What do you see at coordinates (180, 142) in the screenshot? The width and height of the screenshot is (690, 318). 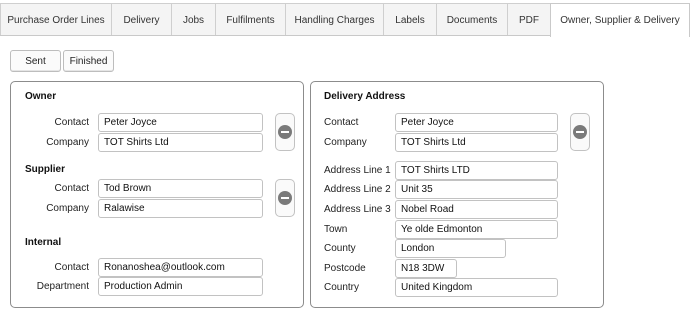 I see `owner-company-field: TOT Shirts Ltd` at bounding box center [180, 142].